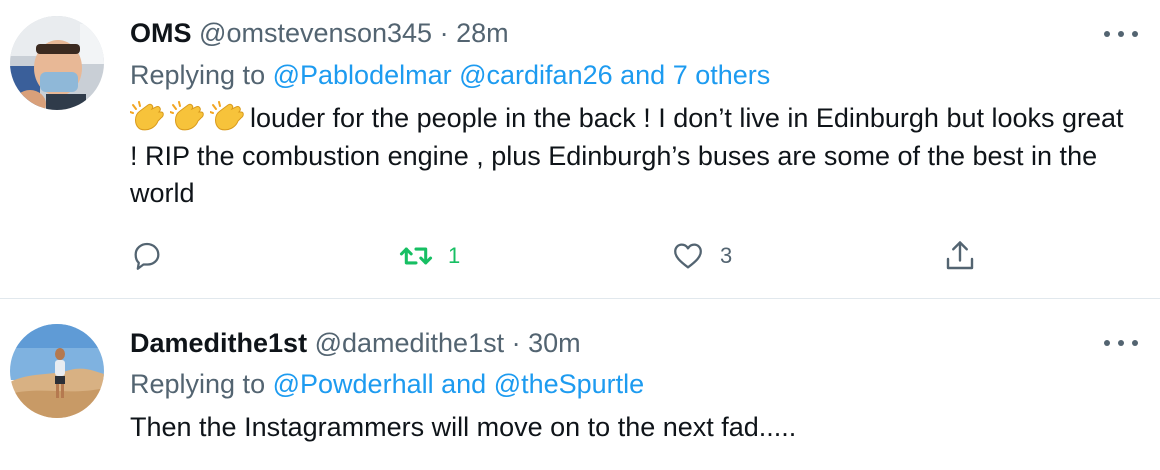 The image size is (1160, 470). I want to click on timestamp: 28m, so click(482, 33).